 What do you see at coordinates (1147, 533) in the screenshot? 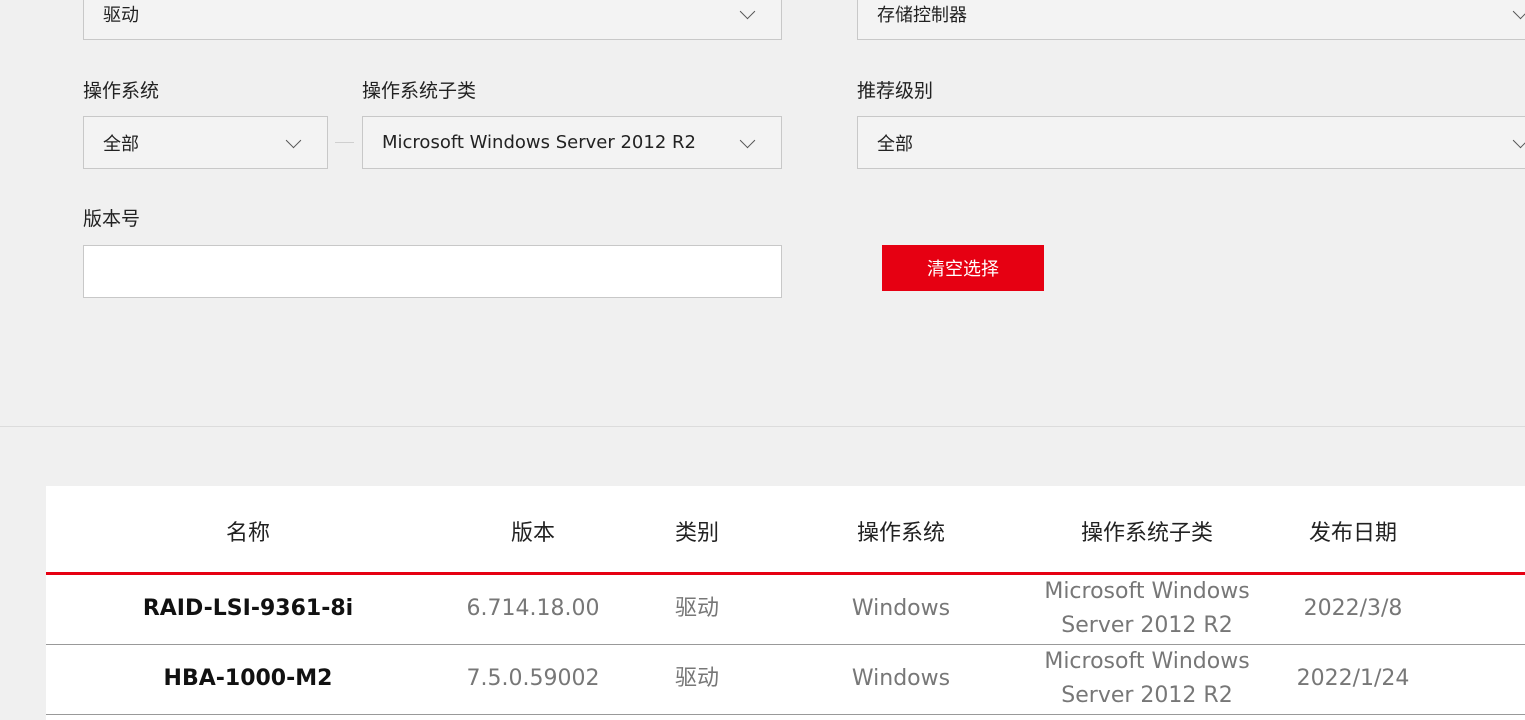
I see `header-os-sub: 操作系统子类` at bounding box center [1147, 533].